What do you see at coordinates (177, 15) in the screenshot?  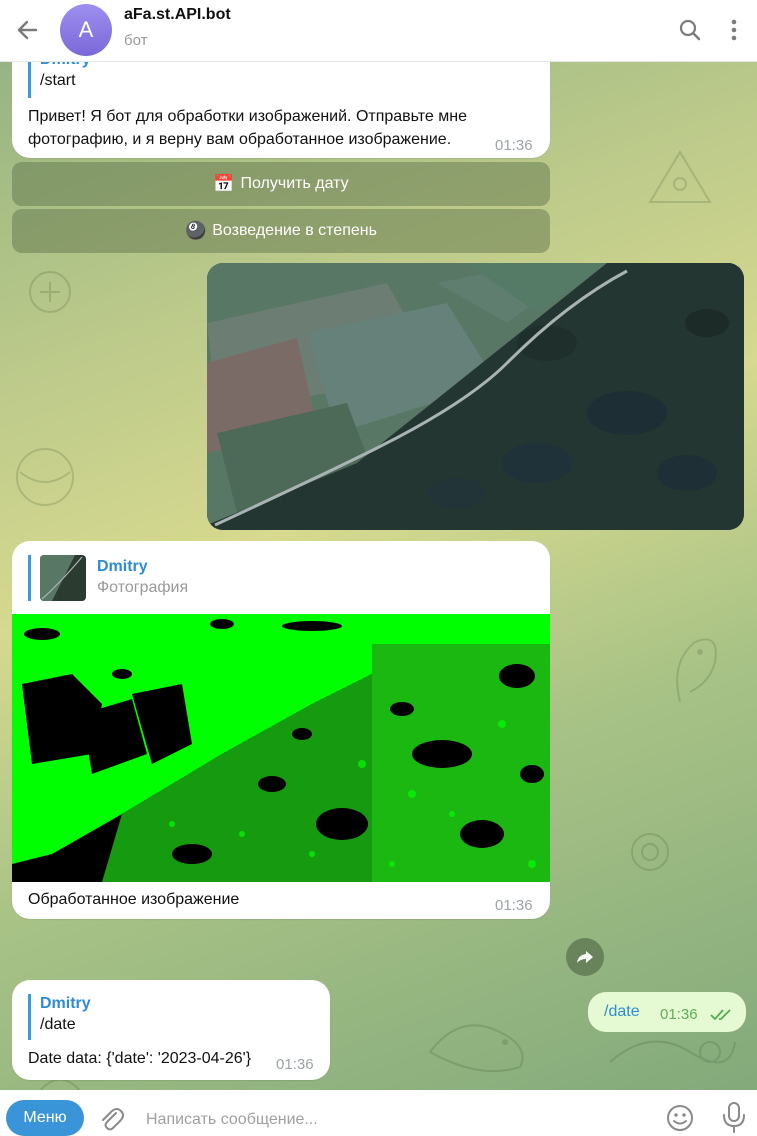 I see `chat-title: aFa.st.API.bot` at bounding box center [177, 15].